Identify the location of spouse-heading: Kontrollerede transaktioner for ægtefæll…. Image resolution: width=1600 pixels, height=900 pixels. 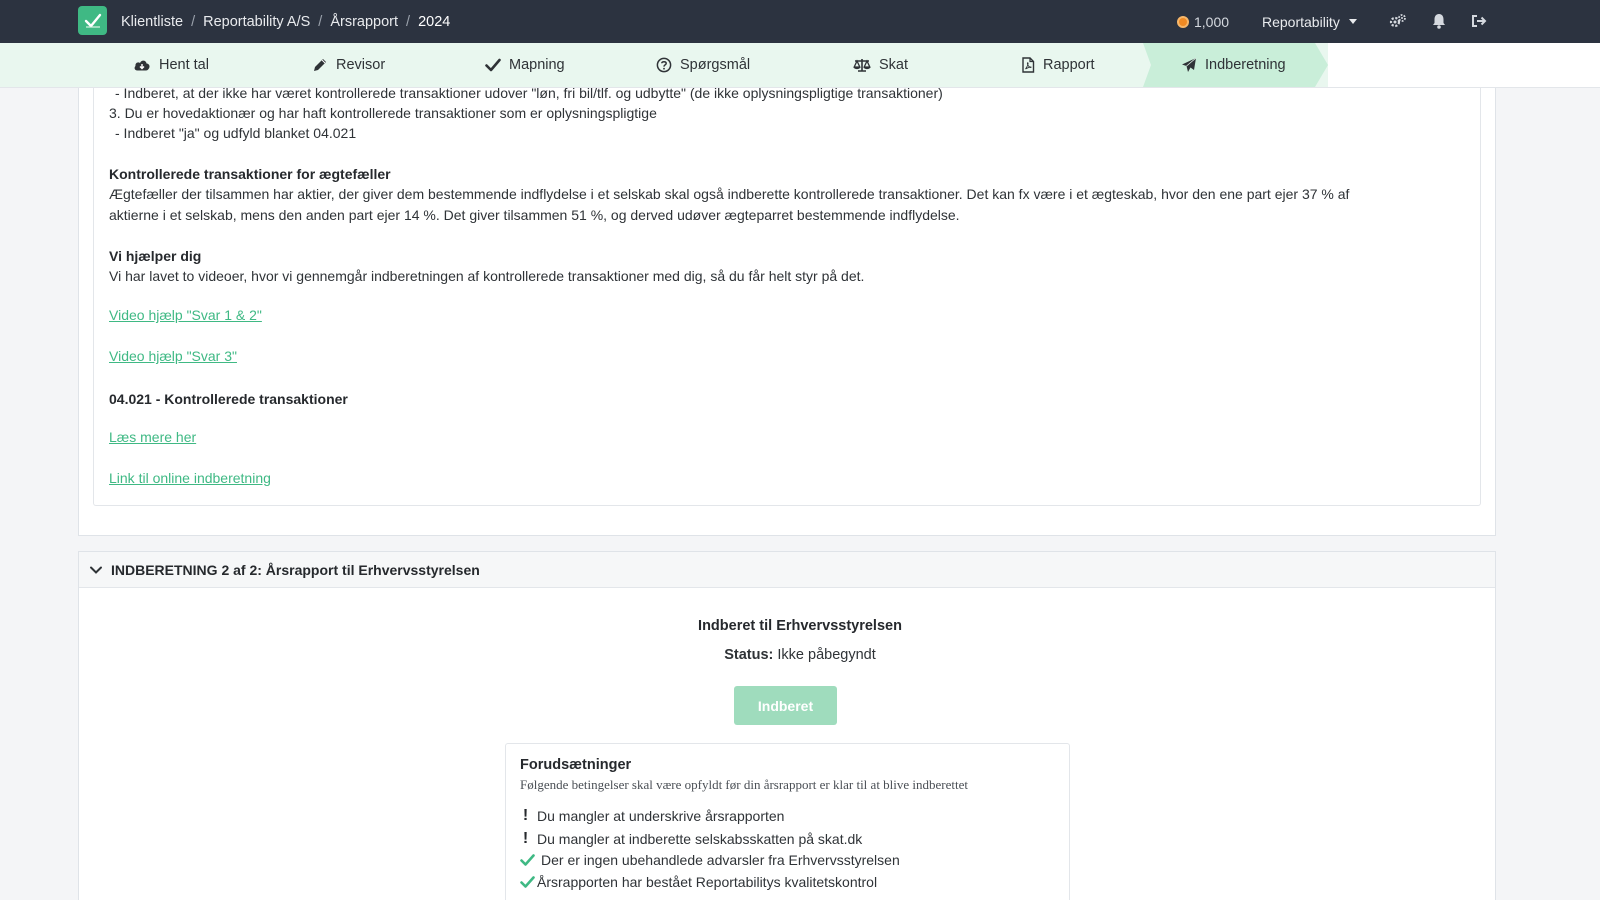
(250, 174).